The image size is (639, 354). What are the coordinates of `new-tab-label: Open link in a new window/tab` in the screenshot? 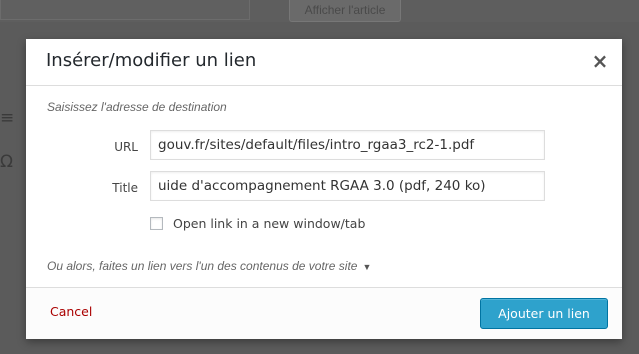 It's located at (269, 223).